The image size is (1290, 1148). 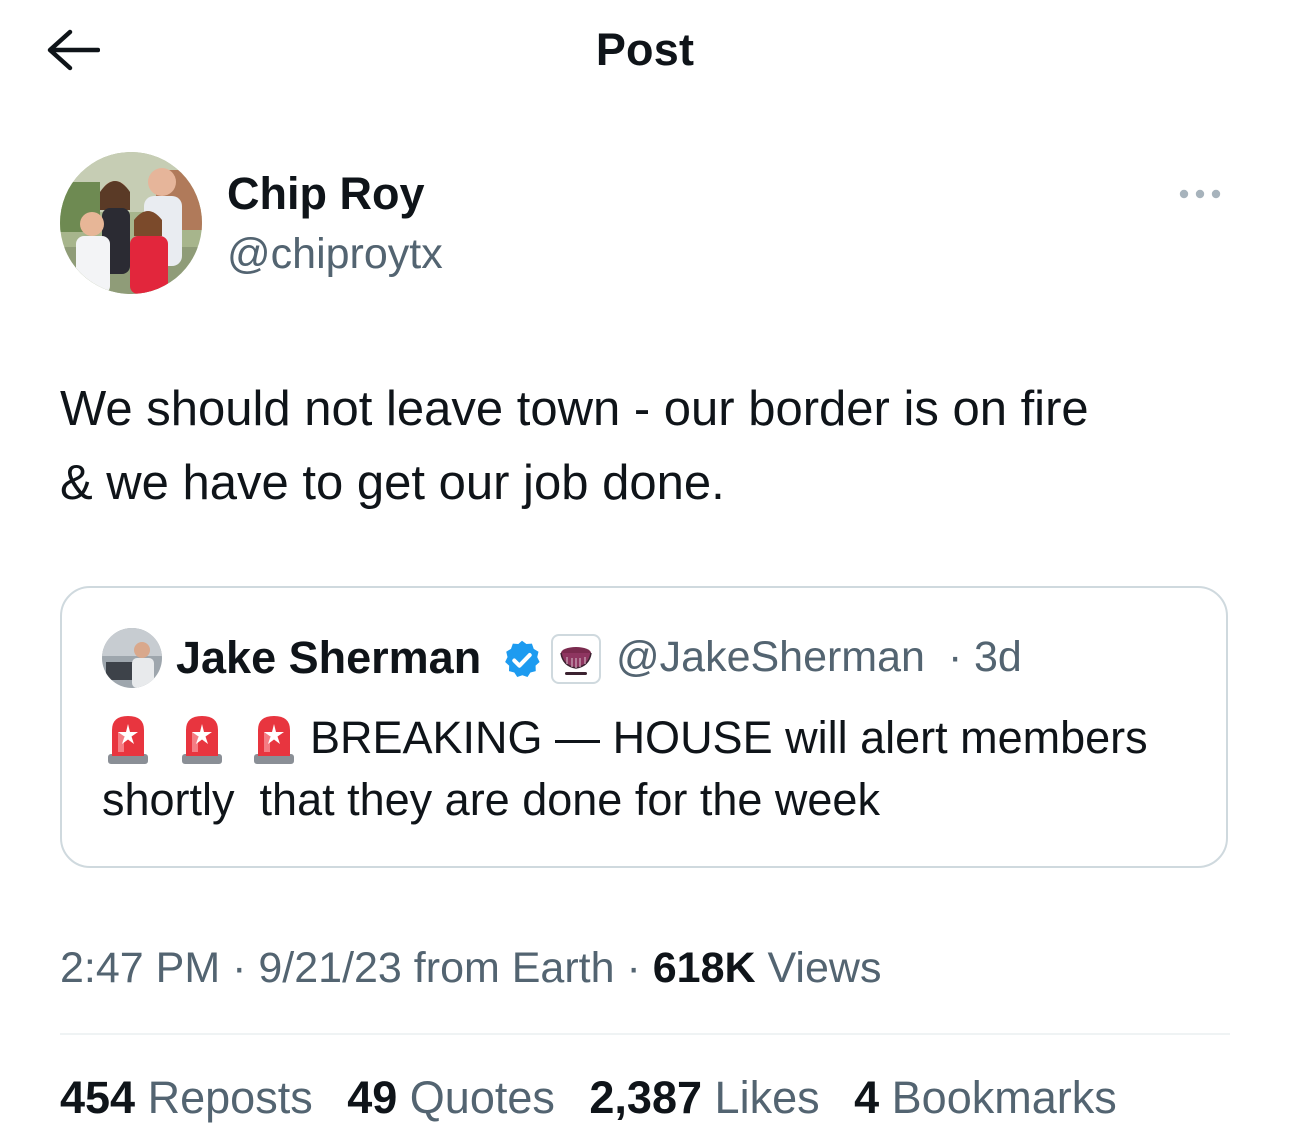 I want to click on avatar-photo, so click(x=132, y=658).